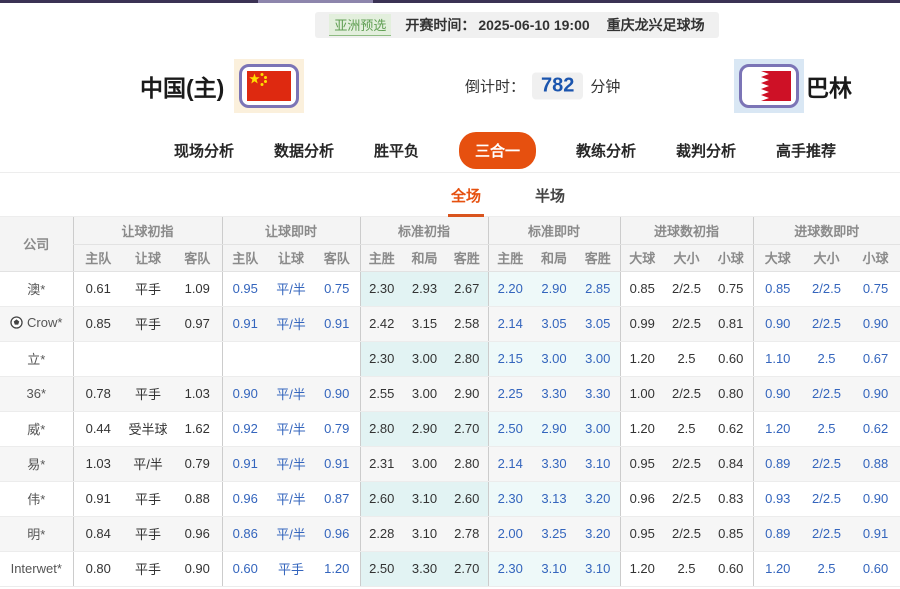  Describe the element at coordinates (731, 324) in the screenshot. I see `odds-cell: 0.81` at that location.